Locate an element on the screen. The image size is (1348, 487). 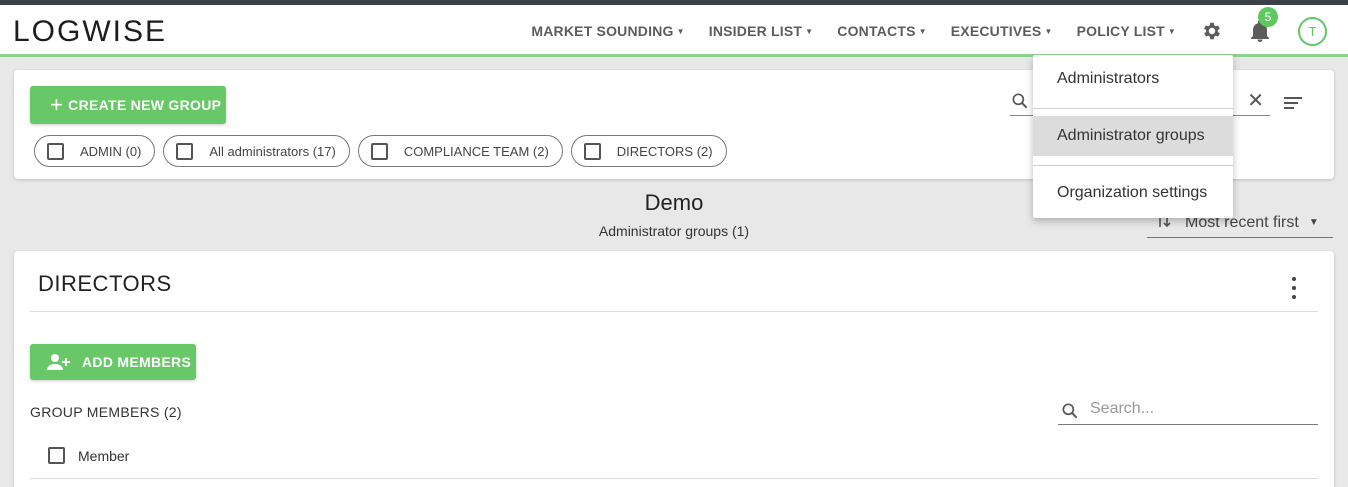
avatar: T is located at coordinates (1312, 31).